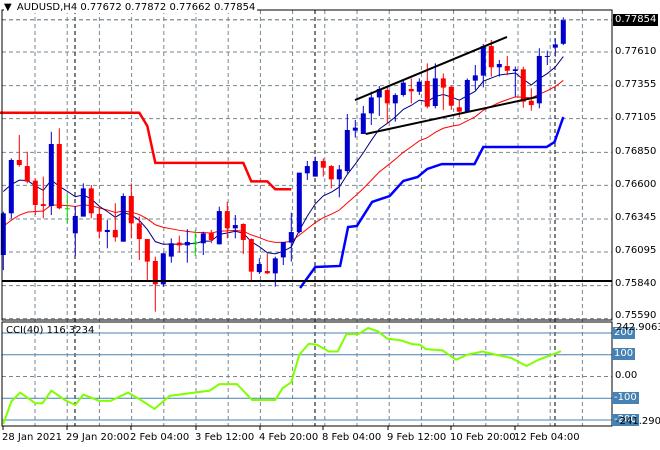 The width and height of the screenshot is (660, 450). Describe the element at coordinates (636, 315) in the screenshot. I see `price-axis-label: 0.75590` at that location.